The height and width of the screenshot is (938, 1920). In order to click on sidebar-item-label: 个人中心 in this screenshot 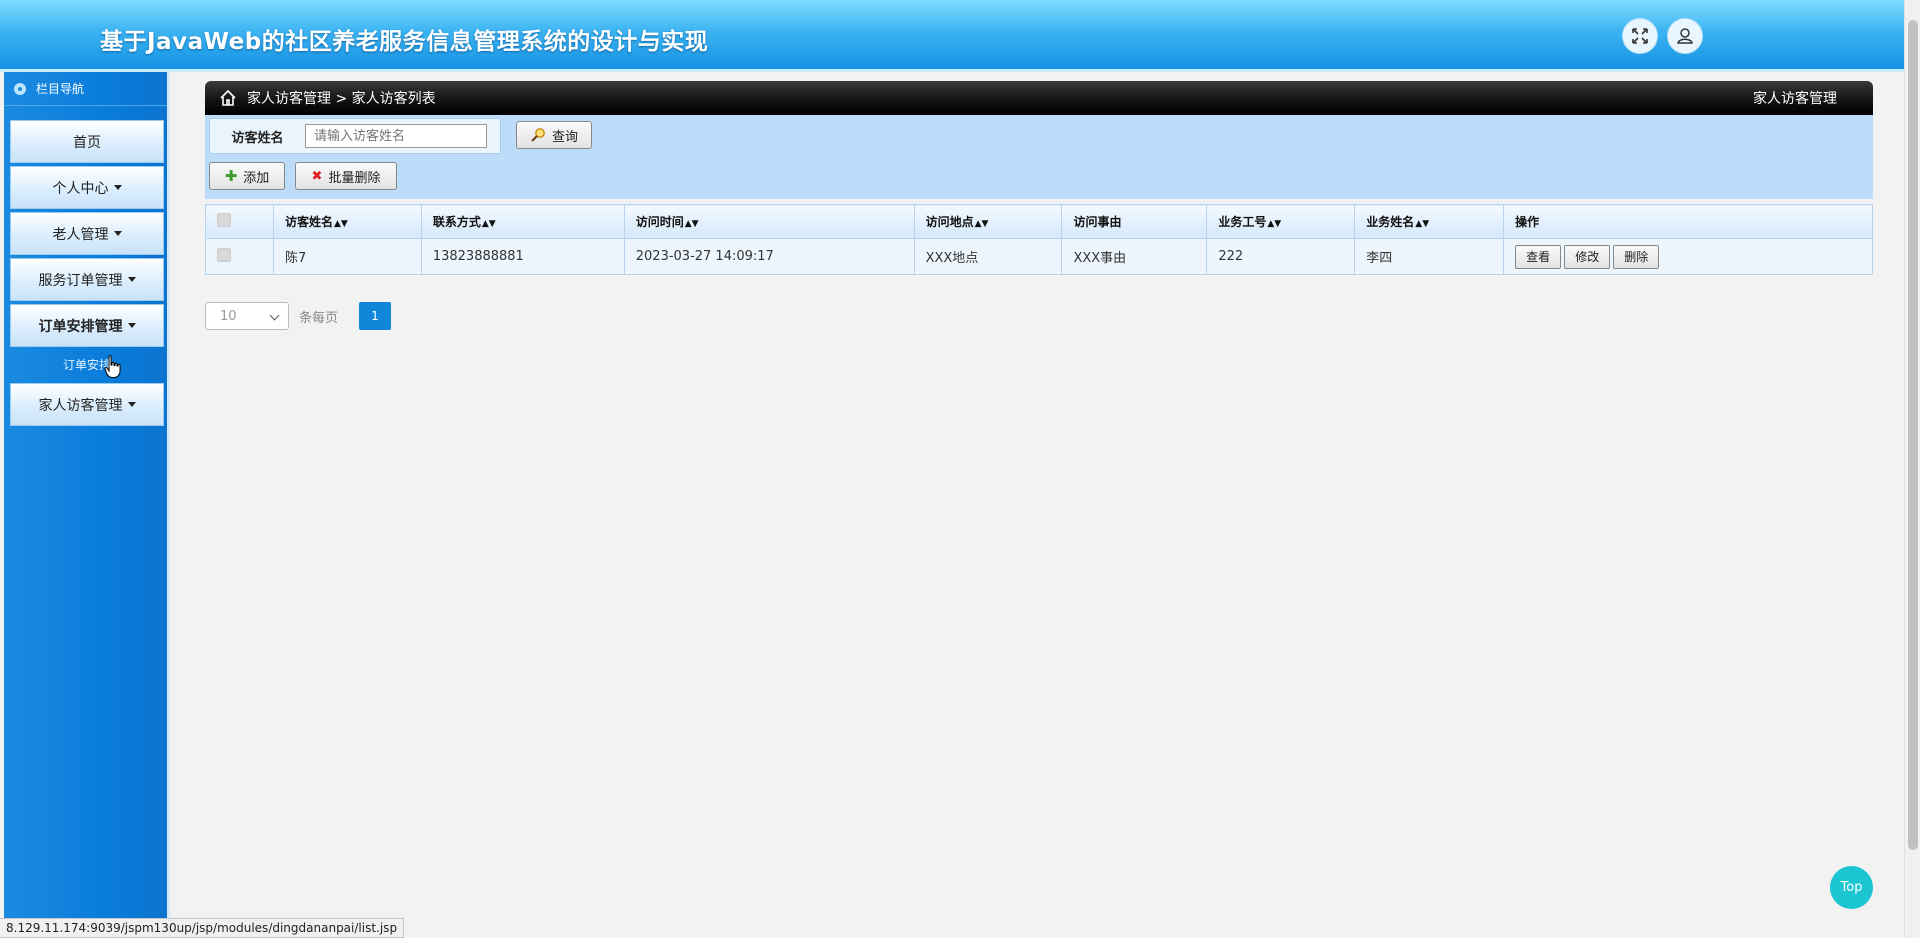, I will do `click(80, 188)`.